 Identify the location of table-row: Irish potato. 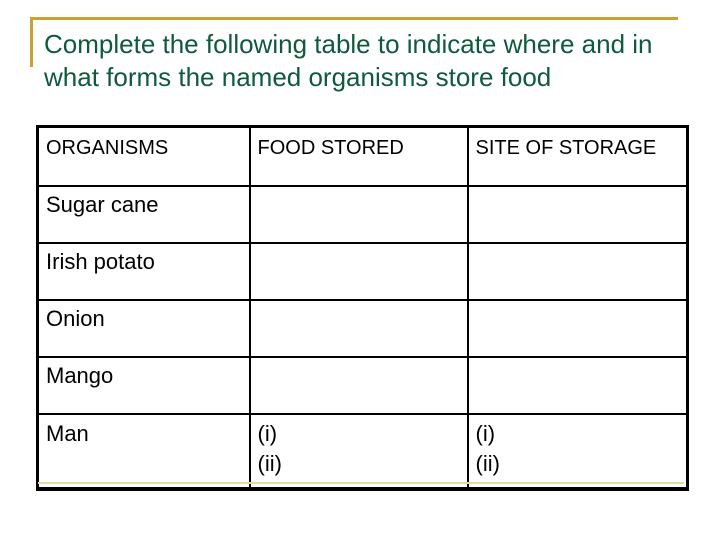
(362, 271).